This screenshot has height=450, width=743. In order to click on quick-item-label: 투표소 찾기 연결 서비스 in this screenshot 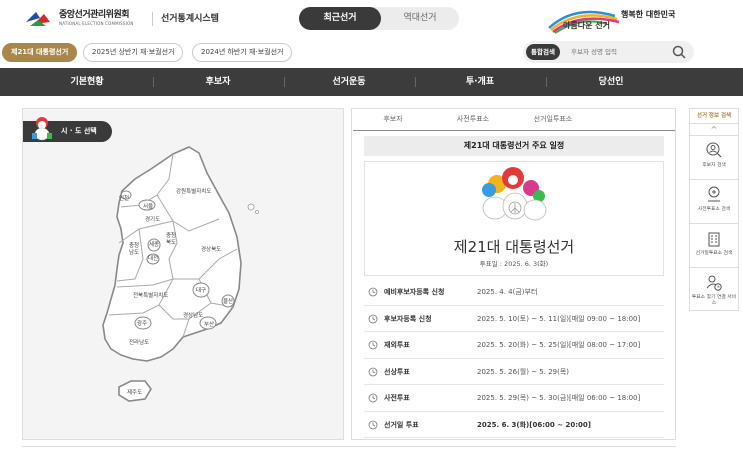, I will do `click(714, 300)`.